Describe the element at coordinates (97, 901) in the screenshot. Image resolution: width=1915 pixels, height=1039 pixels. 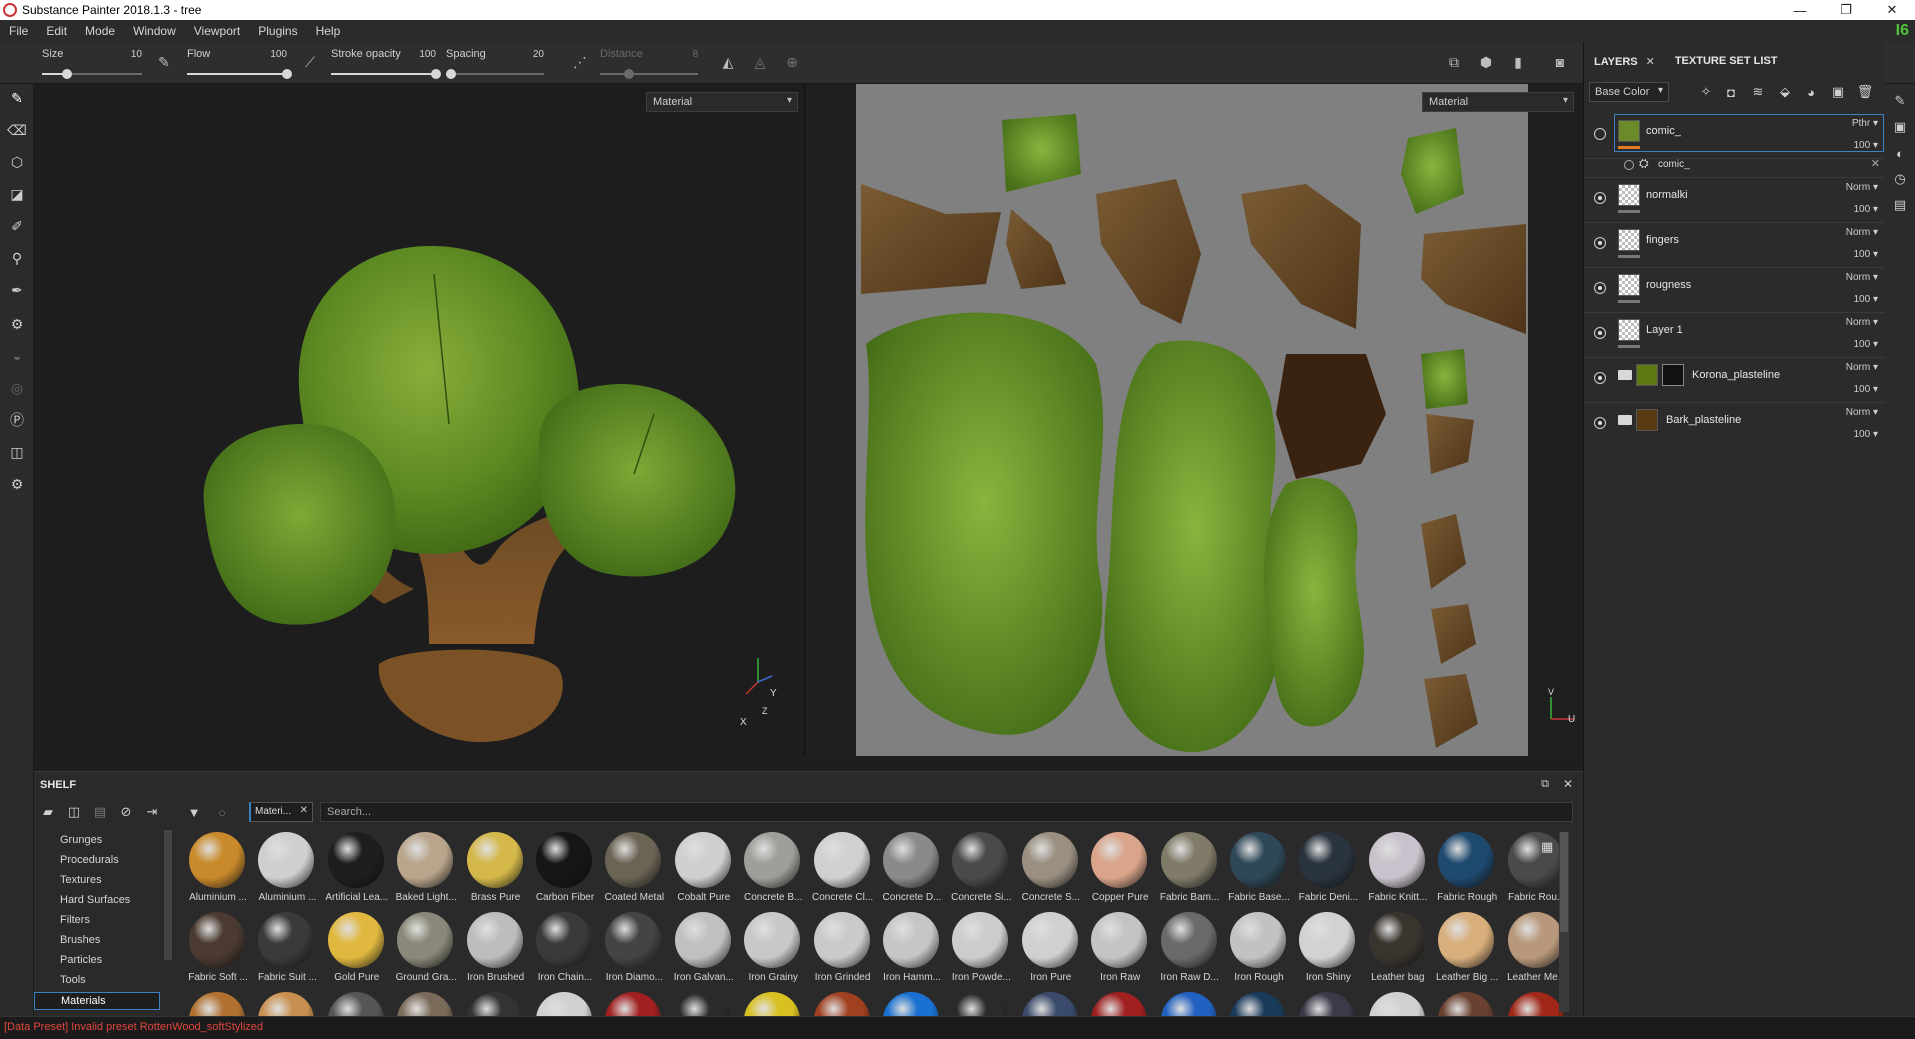
I see `category-hard-surfaces: Hard Surfaces` at that location.